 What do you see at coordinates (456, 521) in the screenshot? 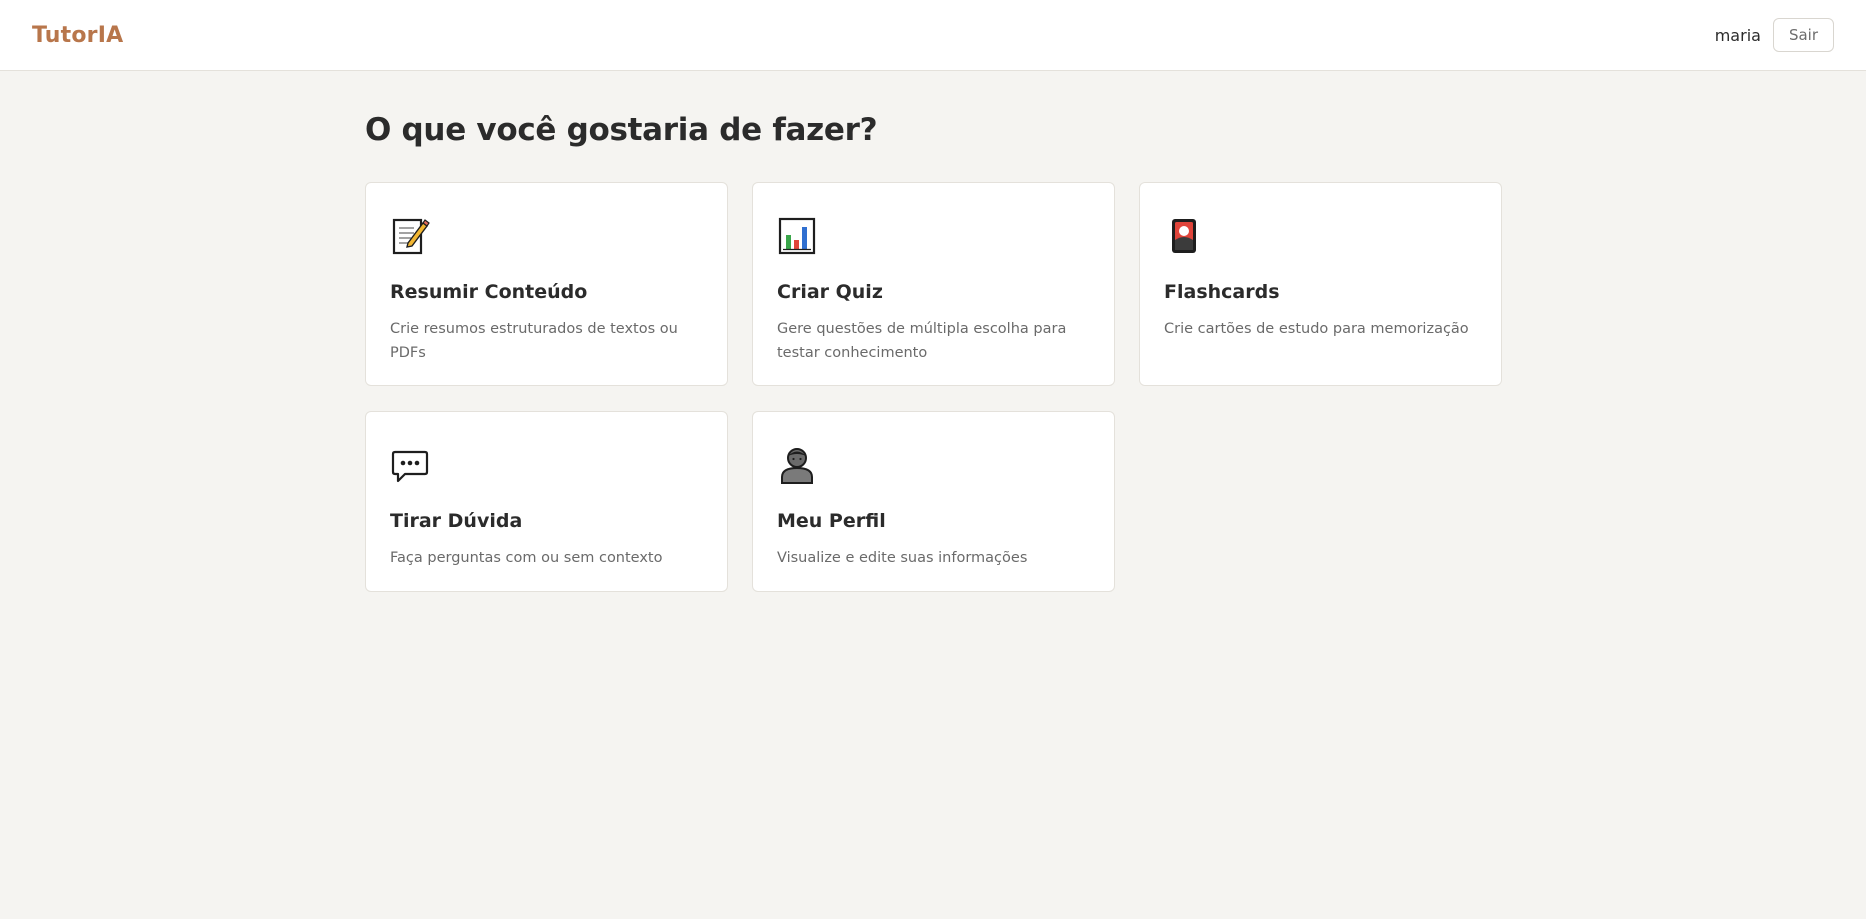
I see `card-title: Tirar Dúvida` at bounding box center [456, 521].